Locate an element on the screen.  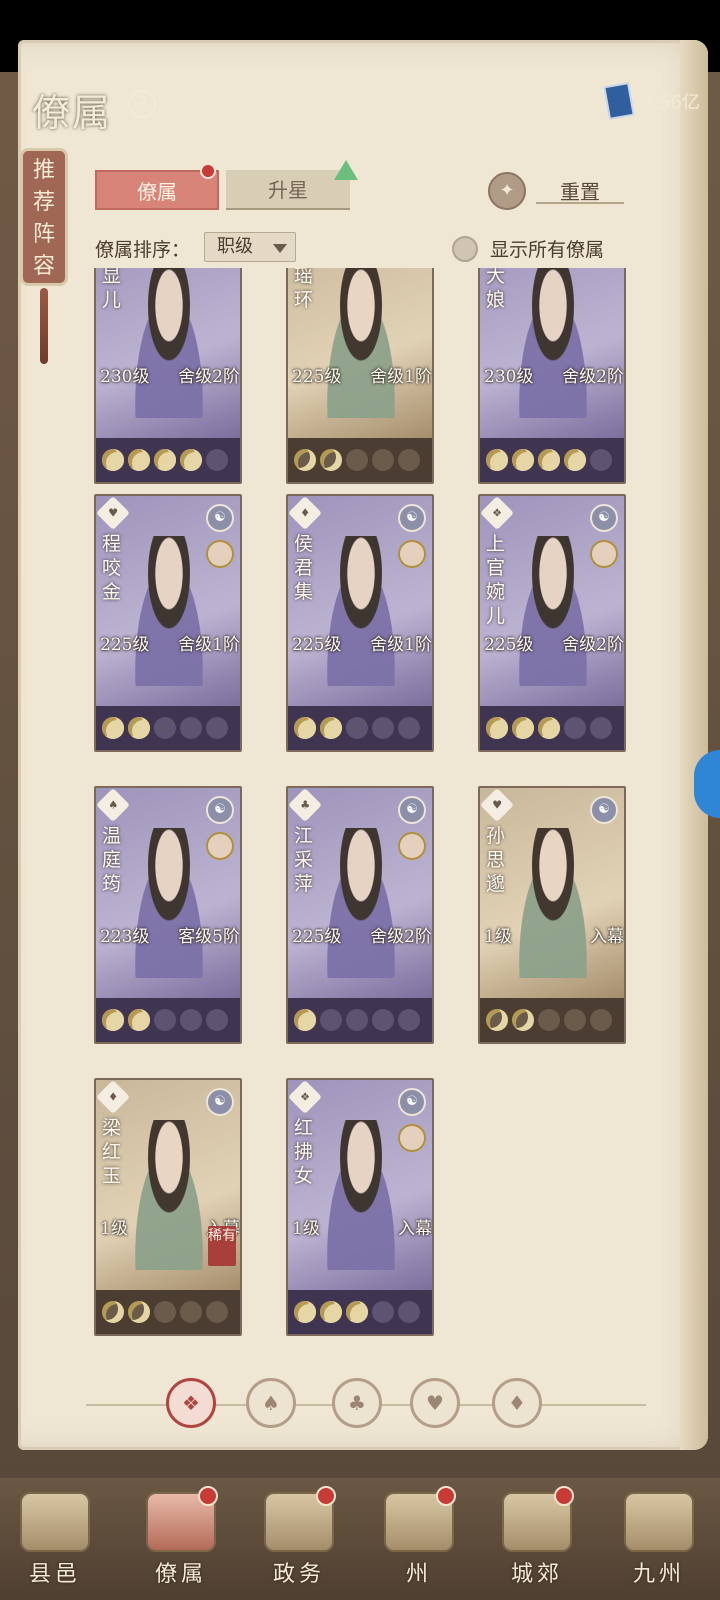
level-text: 223级 is located at coordinates (125, 937).